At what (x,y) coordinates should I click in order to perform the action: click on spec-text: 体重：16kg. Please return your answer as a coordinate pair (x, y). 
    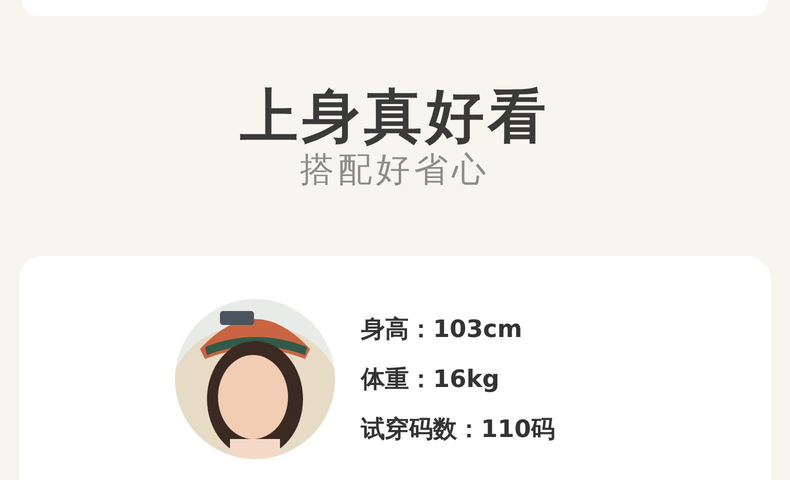
    Looking at the image, I should click on (430, 379).